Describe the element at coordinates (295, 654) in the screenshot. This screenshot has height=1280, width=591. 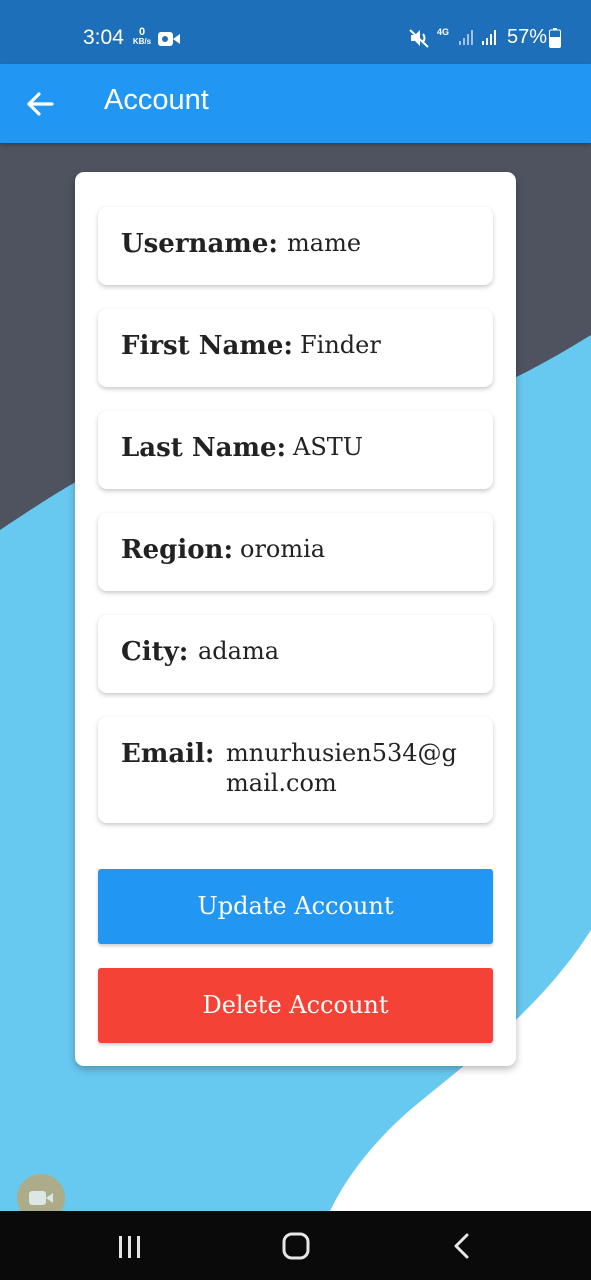
I see `city-field: City: adama` at that location.